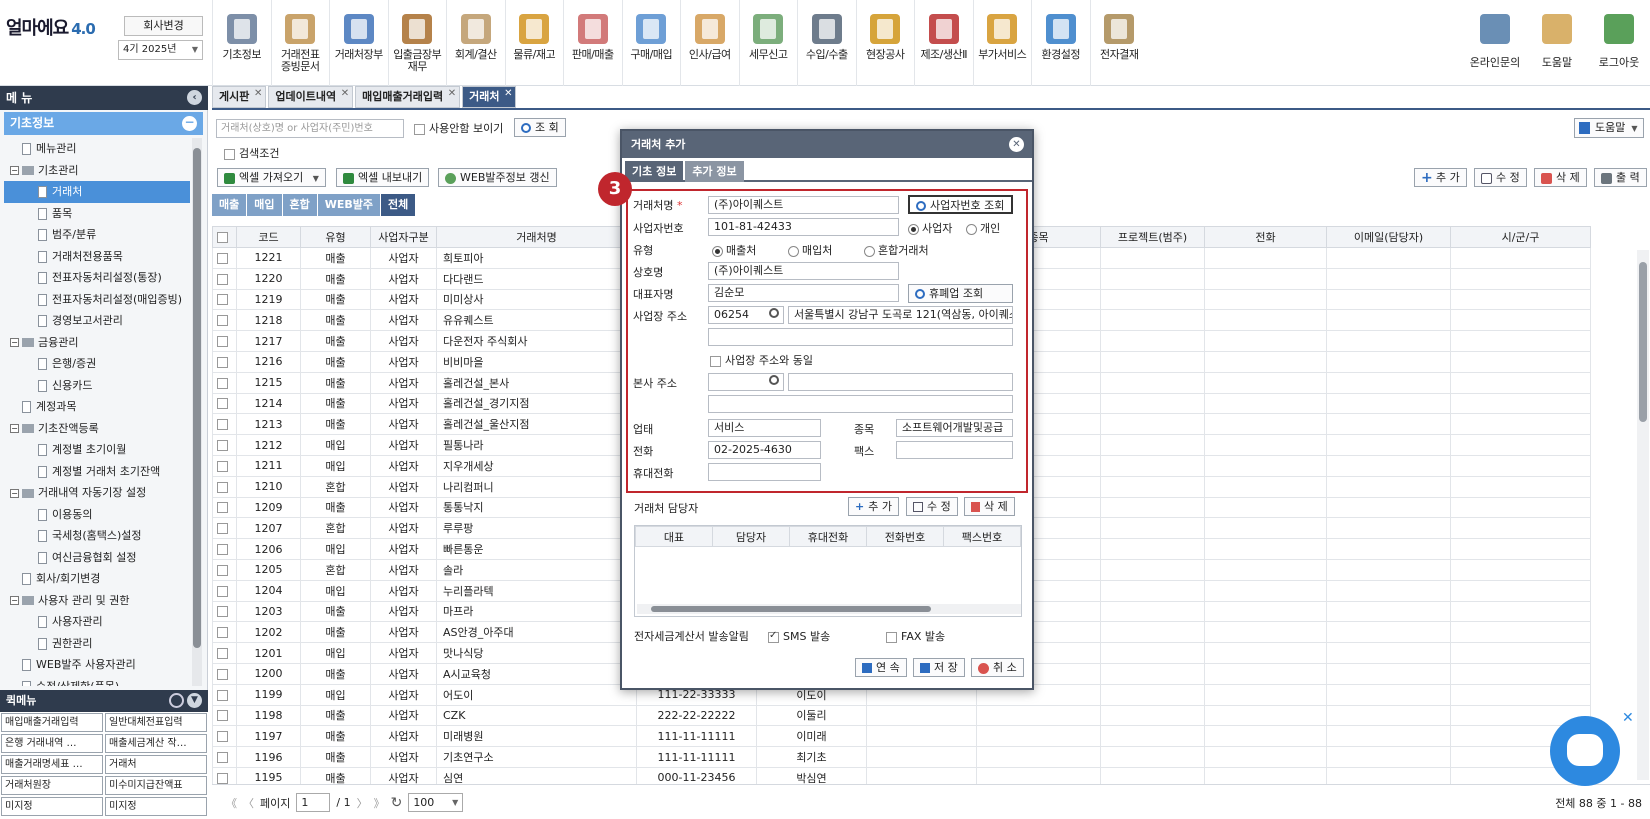 The image size is (1650, 819). I want to click on ceo-field: 김순모, so click(803, 293).